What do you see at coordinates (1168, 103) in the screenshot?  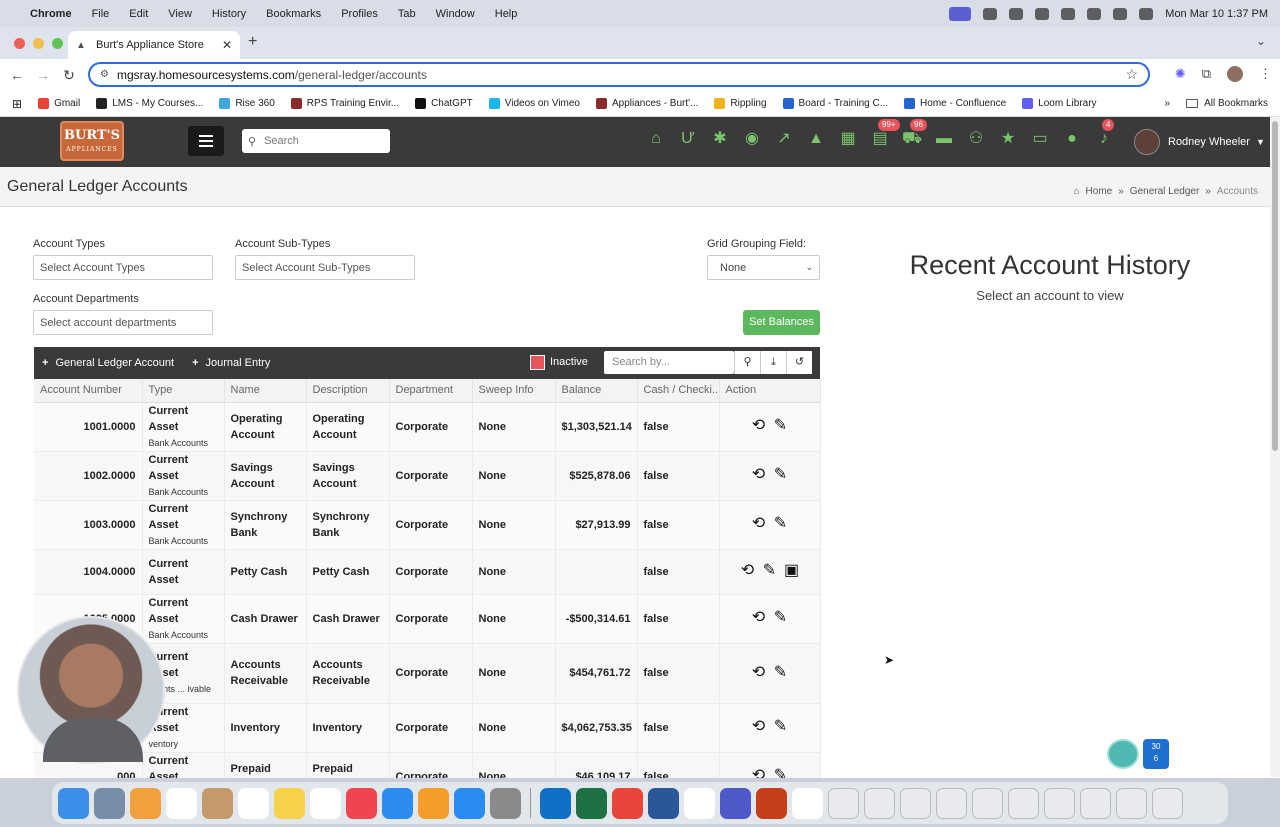 I see `more-bookmarks-icon: »` at bounding box center [1168, 103].